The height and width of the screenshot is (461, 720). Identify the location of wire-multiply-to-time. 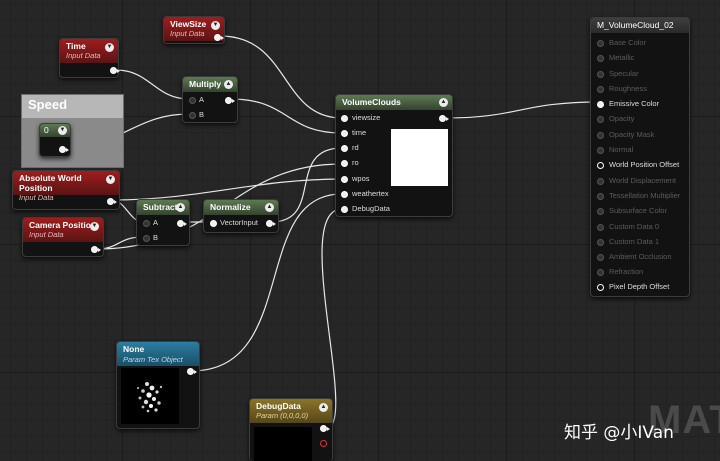
(286, 116).